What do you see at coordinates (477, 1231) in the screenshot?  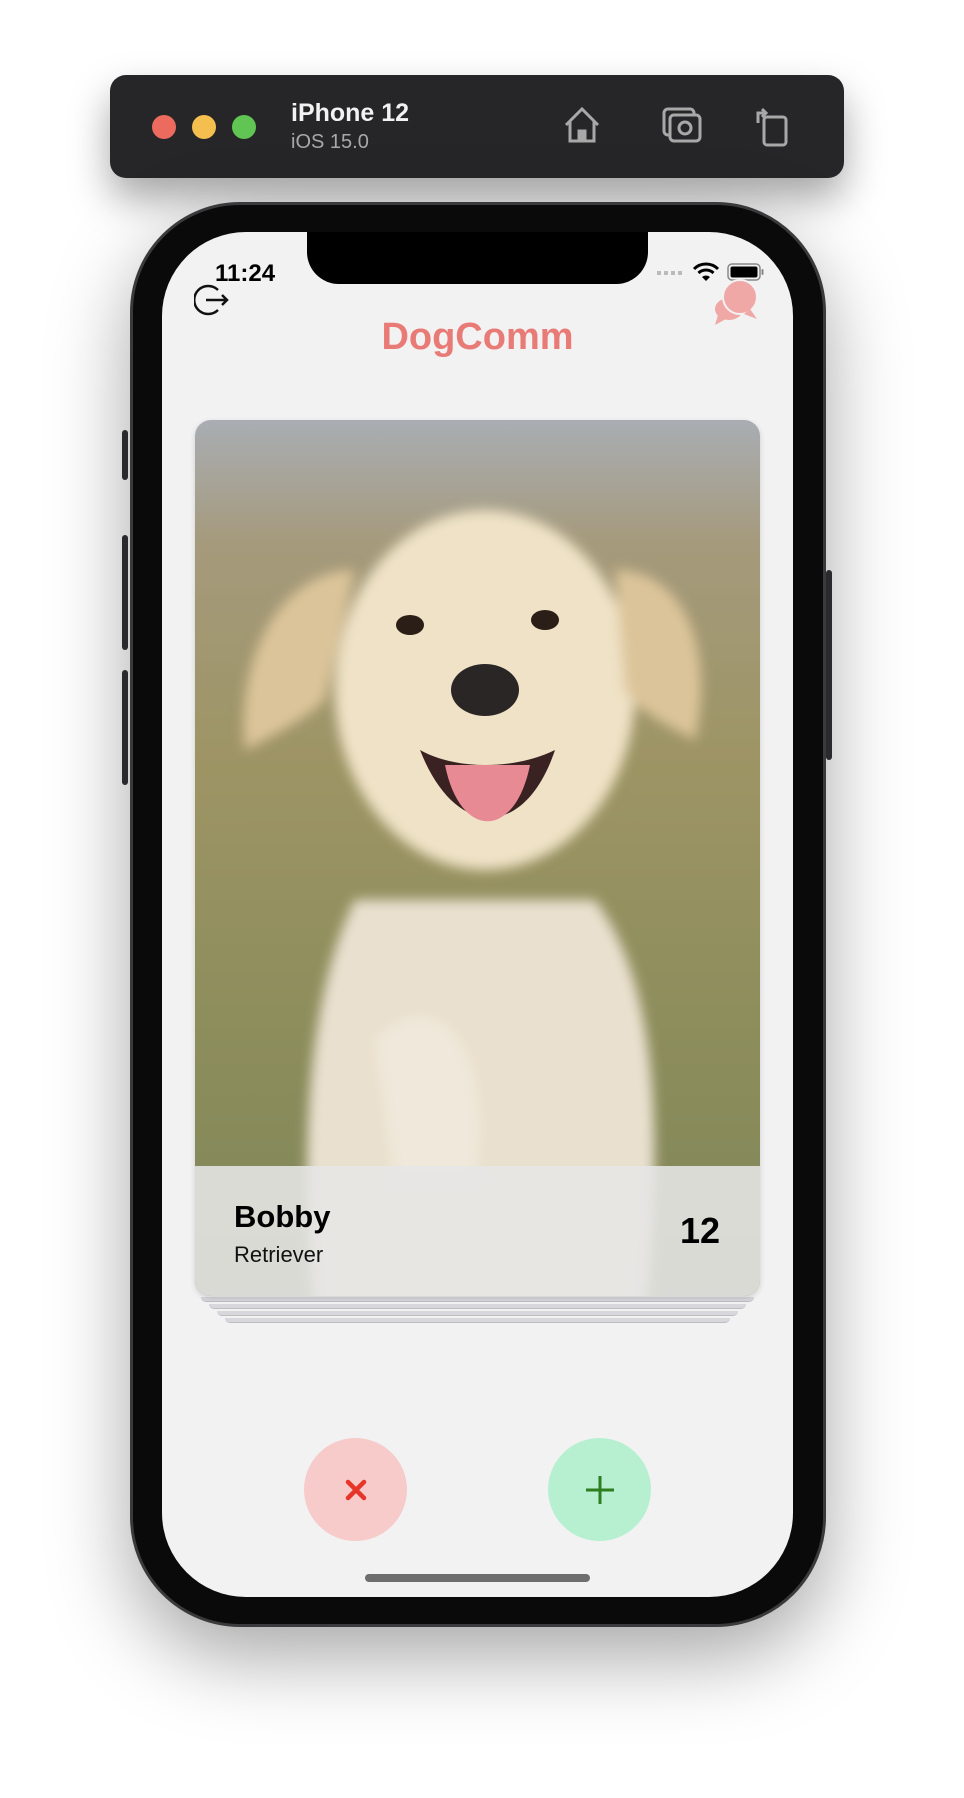 I see `dog-info-panel: Bobby Retriever 12` at bounding box center [477, 1231].